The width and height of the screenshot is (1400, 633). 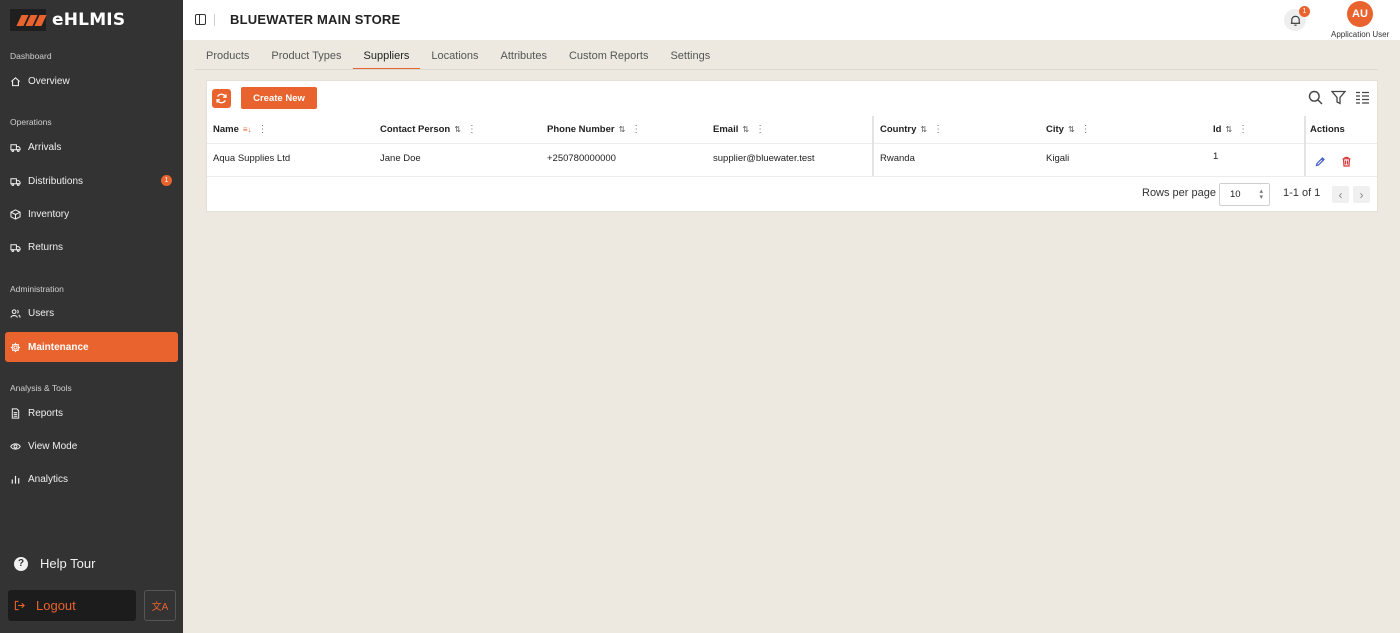 I want to click on store-title: BLUEWATER MAIN STORE, so click(x=315, y=19).